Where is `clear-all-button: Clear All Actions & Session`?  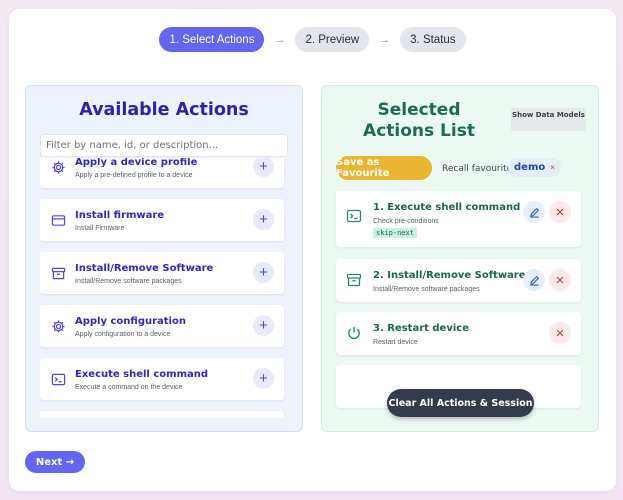
clear-all-button: Clear All Actions & Session is located at coordinates (460, 403).